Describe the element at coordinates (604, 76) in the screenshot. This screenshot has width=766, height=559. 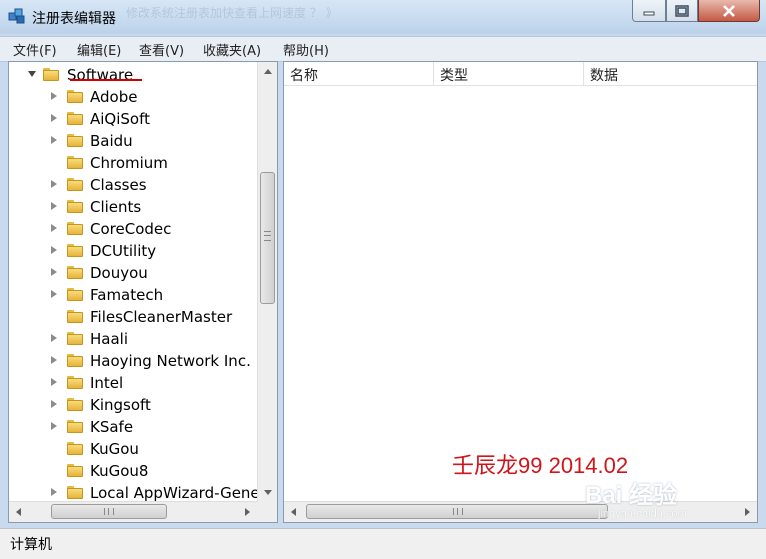
I see `column-header-label: 数据` at that location.